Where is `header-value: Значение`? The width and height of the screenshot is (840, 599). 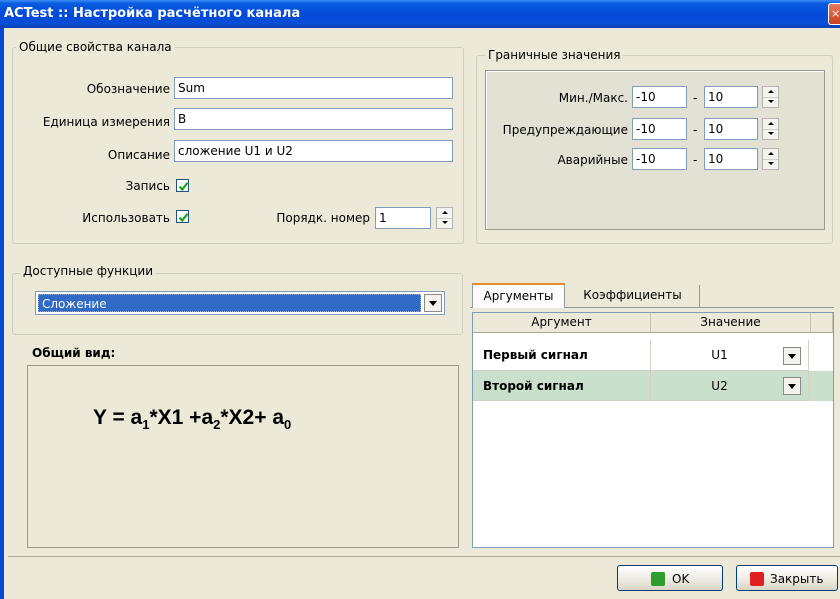
header-value: Значение is located at coordinates (731, 323).